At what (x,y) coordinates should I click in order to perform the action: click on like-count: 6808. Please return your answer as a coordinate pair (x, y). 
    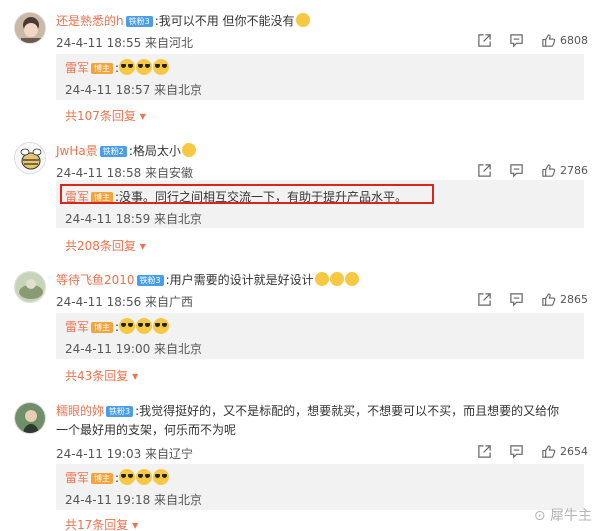
    Looking at the image, I should click on (574, 40).